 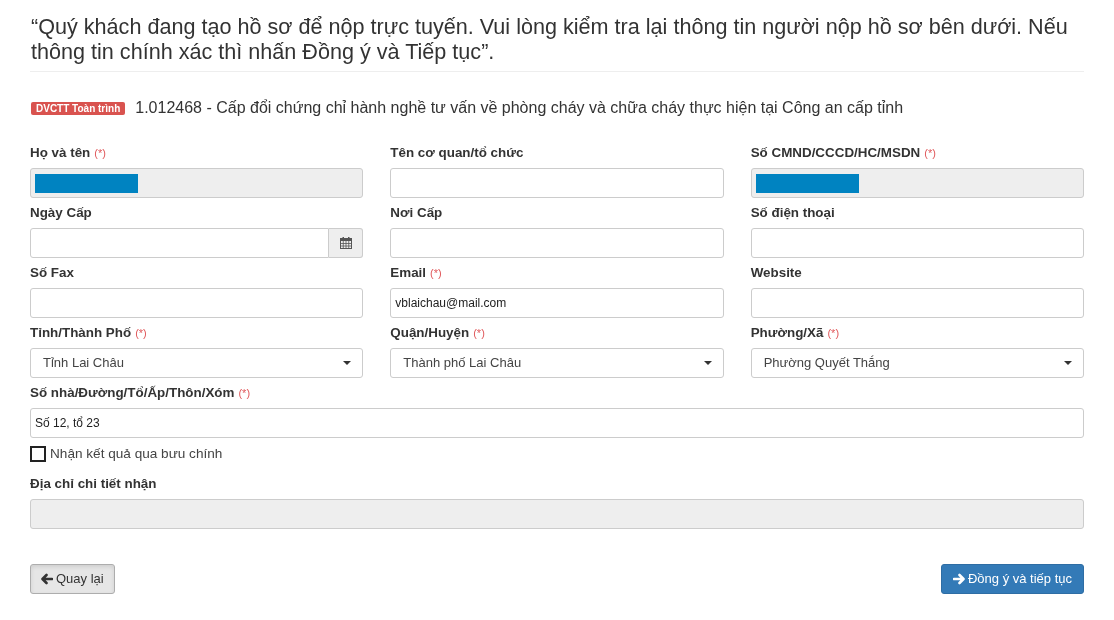 I want to click on field-label: Tên cơ quan/tổ chức, so click(x=457, y=153).